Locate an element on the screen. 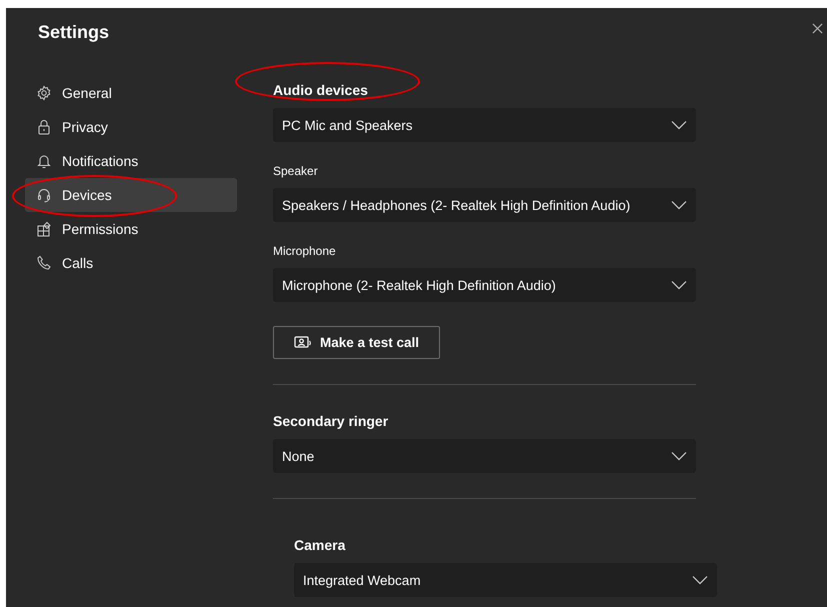 The image size is (827, 607). sidebar-item: Devices is located at coordinates (131, 195).